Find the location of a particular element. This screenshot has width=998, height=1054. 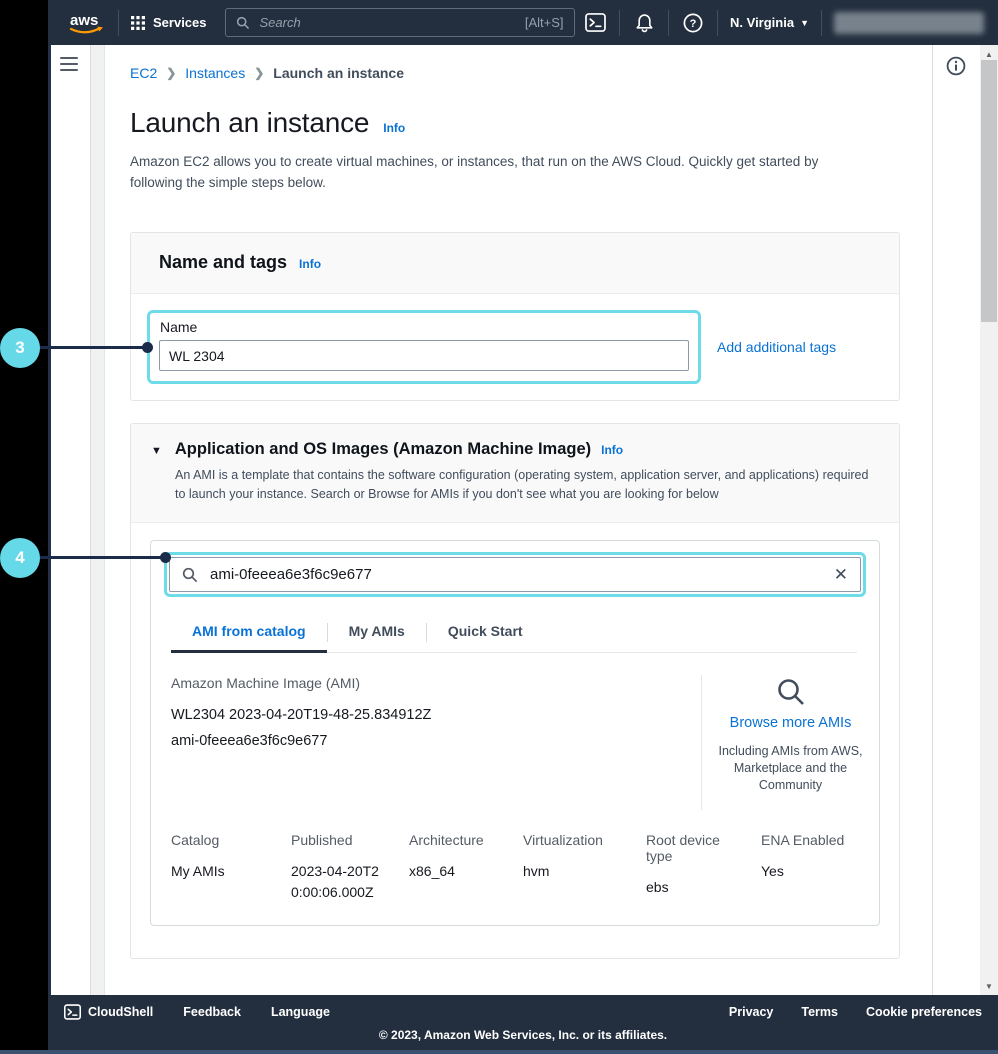

ami-label: Amazon Machine Image (AMI) is located at coordinates (266, 683).